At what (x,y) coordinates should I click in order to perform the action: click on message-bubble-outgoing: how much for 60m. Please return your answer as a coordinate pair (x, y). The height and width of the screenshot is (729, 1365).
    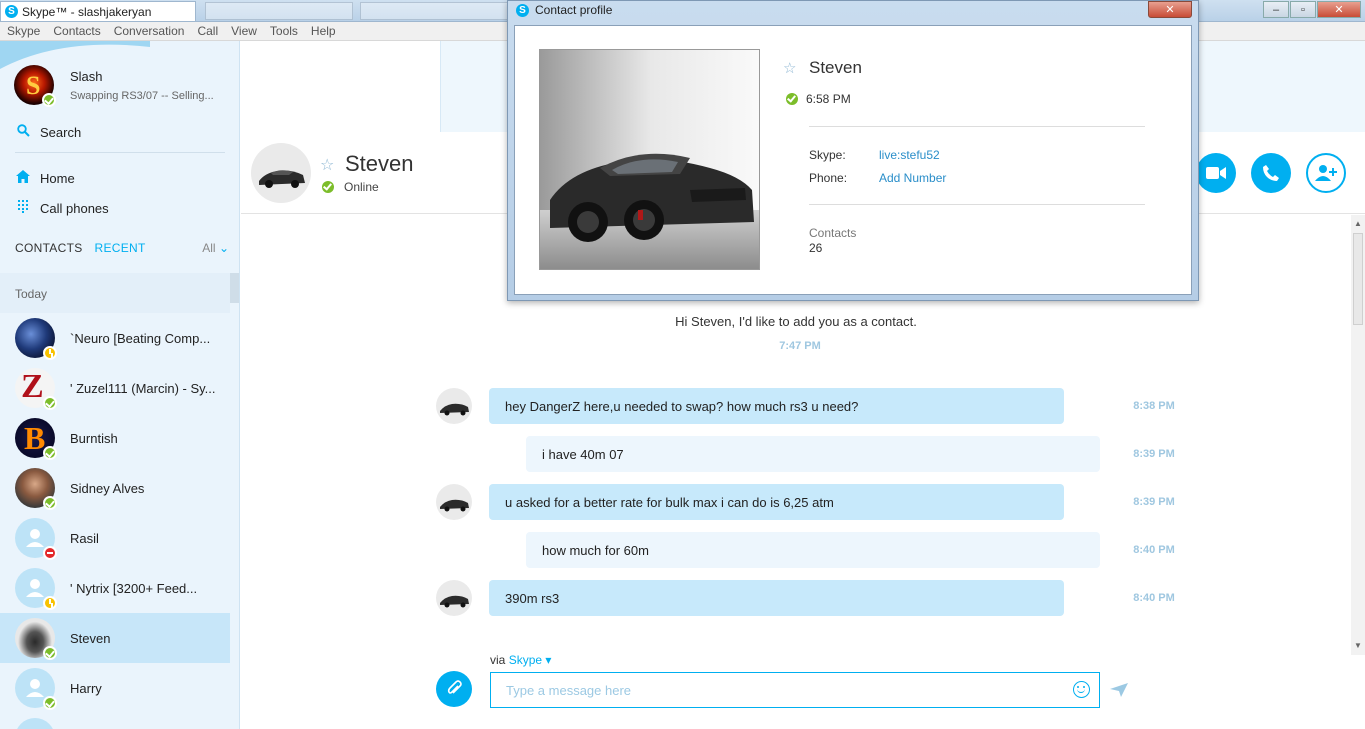
    Looking at the image, I should click on (813, 550).